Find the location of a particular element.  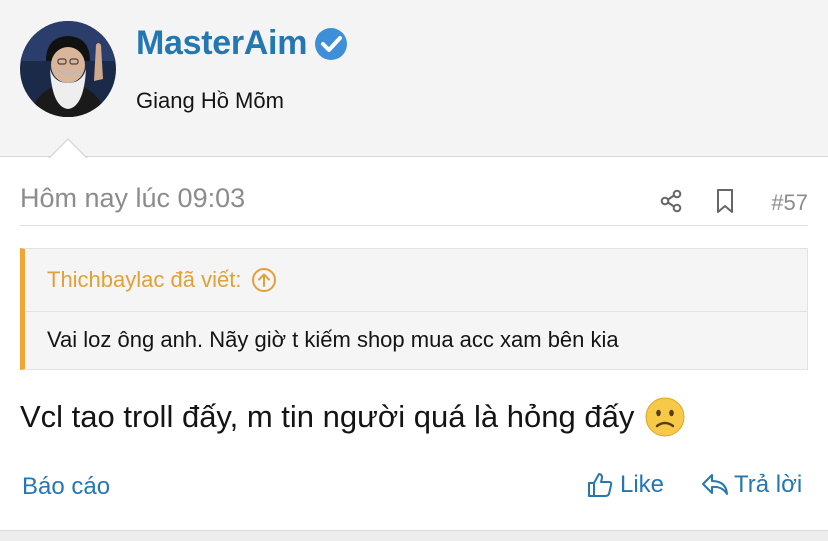

post-meta-row: Hôm nay lúc 09:03 #57 is located at coordinates (414, 203).